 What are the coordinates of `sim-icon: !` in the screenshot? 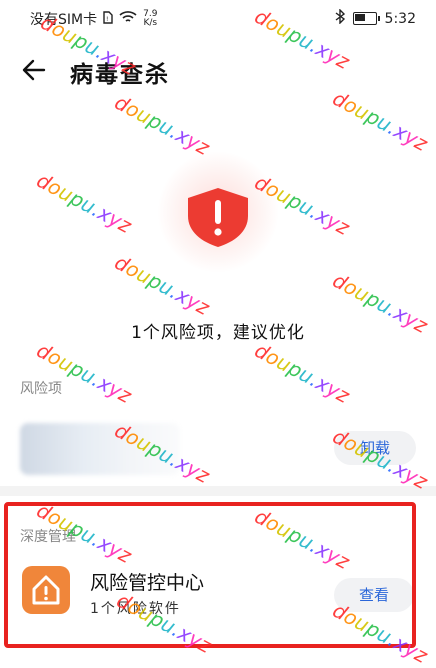 It's located at (108, 19).